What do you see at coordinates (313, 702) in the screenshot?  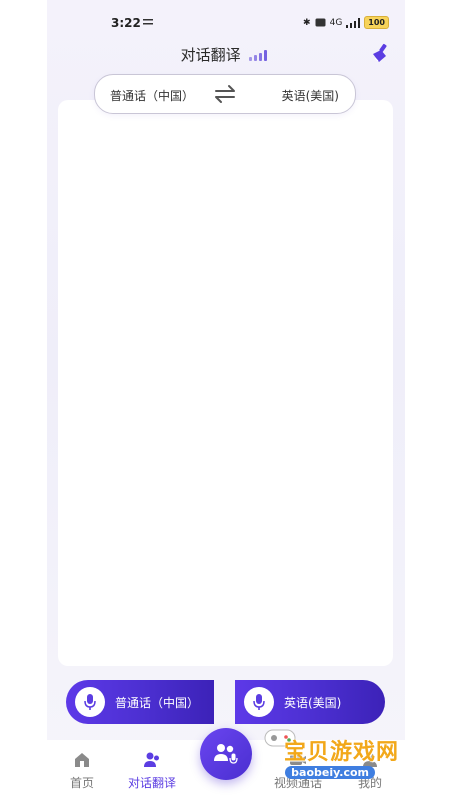 I see `speak-target-label: 英语(美国)` at bounding box center [313, 702].